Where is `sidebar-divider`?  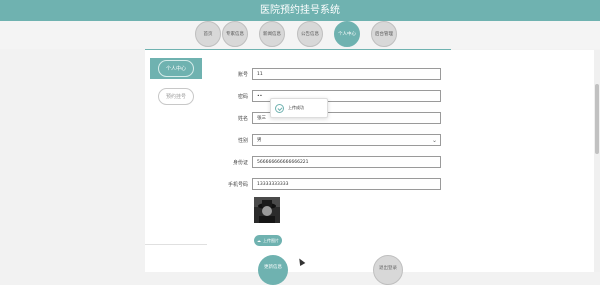 sidebar-divider is located at coordinates (176, 244).